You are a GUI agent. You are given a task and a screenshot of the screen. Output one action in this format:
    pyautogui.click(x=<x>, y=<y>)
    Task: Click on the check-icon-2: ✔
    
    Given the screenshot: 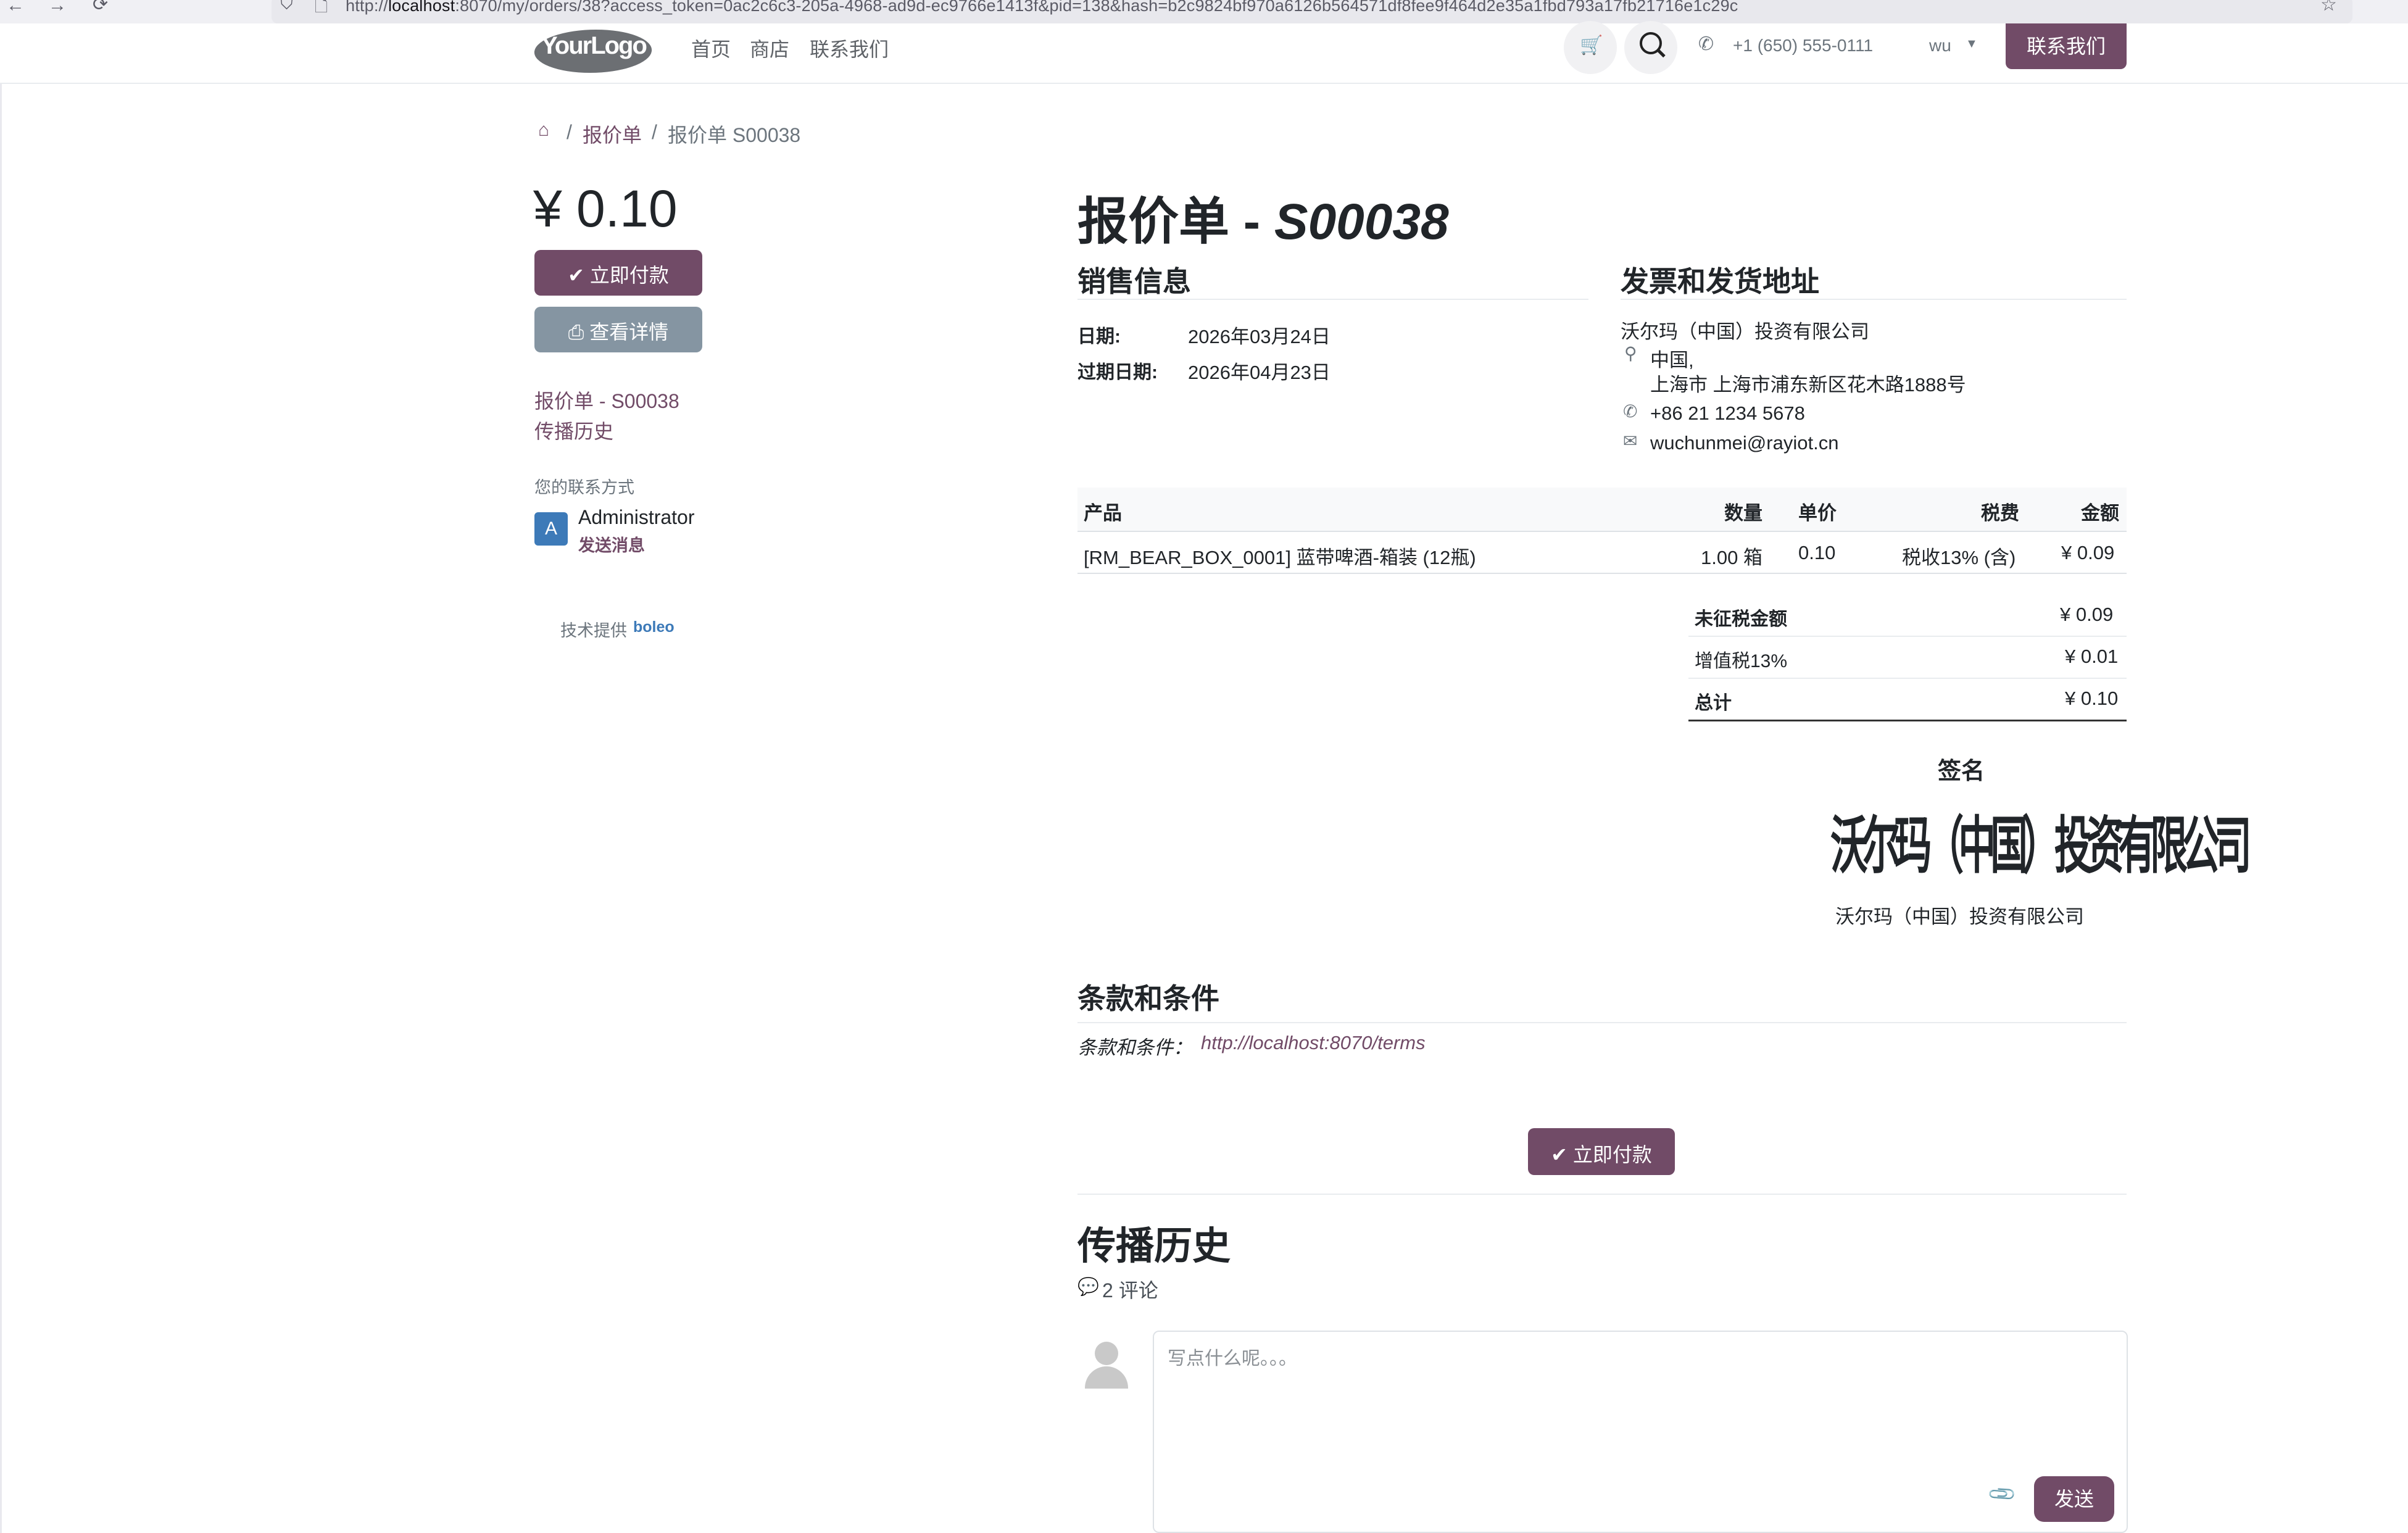 What is the action you would take?
    pyautogui.click(x=1559, y=1155)
    